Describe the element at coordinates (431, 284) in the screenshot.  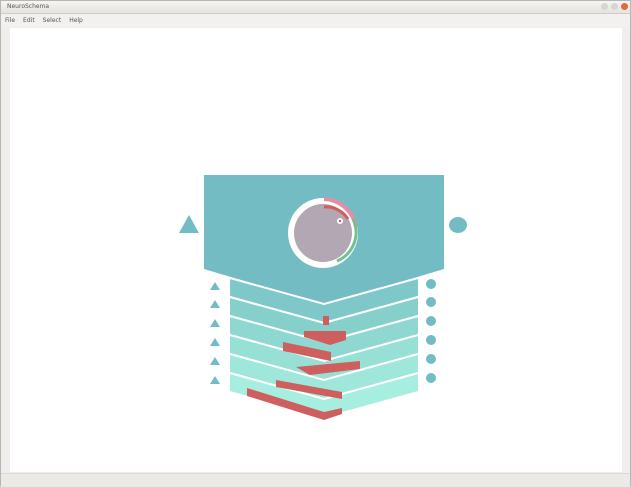
I see `layer-output-1-icon` at that location.